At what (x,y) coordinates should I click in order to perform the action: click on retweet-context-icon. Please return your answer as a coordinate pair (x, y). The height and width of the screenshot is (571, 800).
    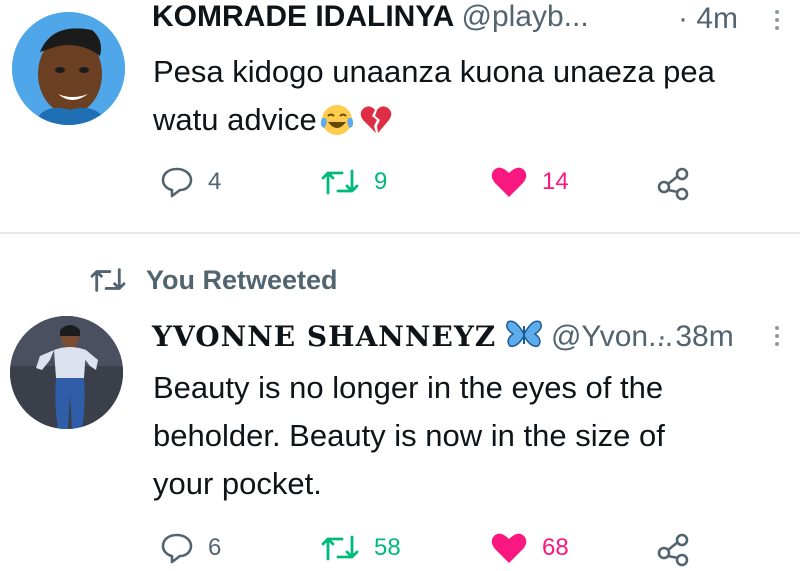
    Looking at the image, I should click on (108, 280).